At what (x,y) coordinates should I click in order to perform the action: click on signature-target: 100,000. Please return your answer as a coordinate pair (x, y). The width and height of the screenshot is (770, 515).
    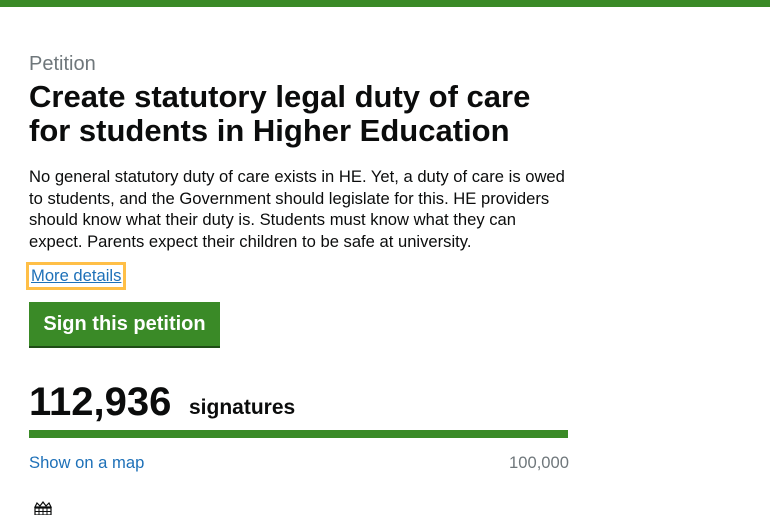
    Looking at the image, I should click on (539, 462).